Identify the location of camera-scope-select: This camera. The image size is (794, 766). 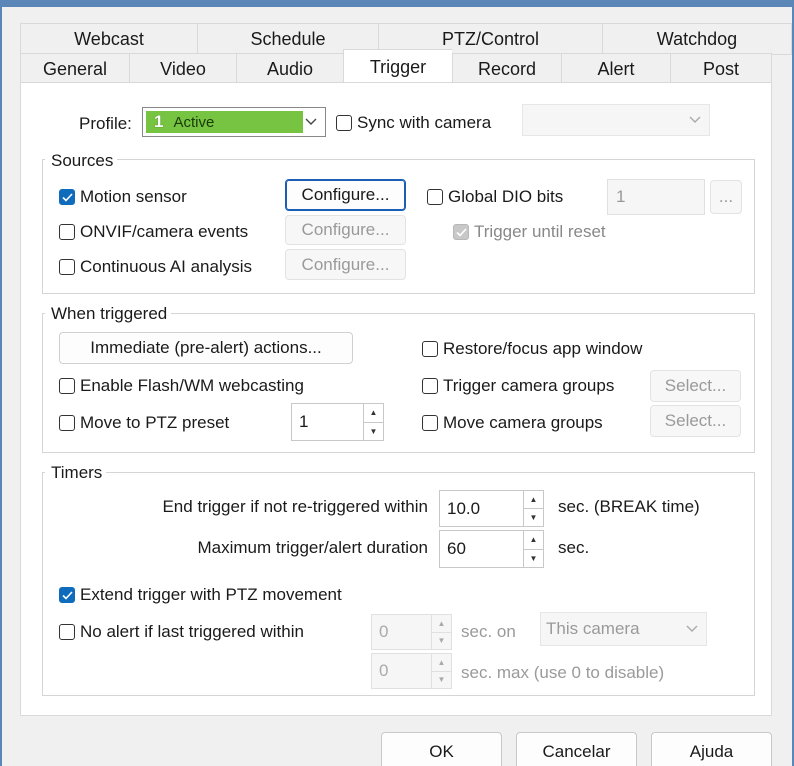
(623, 629).